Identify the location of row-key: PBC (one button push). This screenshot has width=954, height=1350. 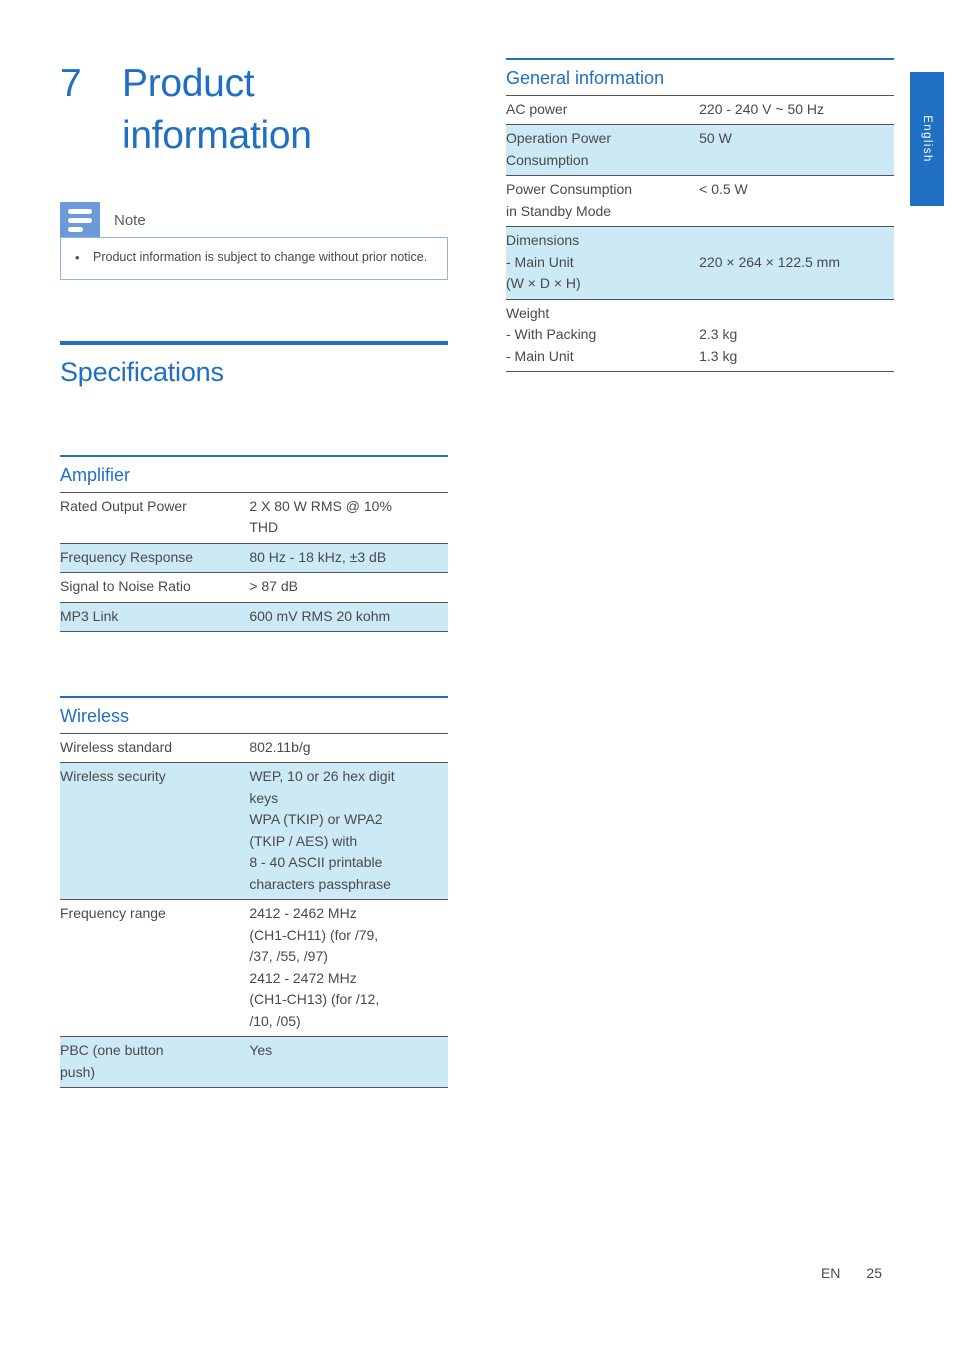
(155, 1062).